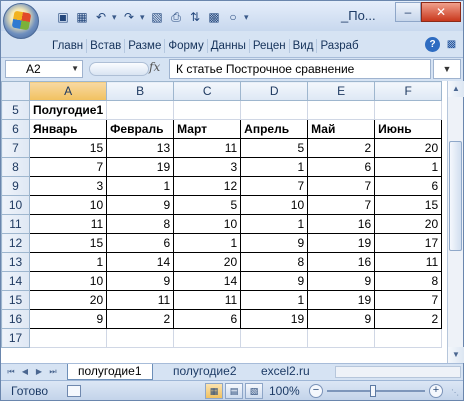  Describe the element at coordinates (447, 69) in the screenshot. I see `expand-formula-bar-icon: ▼` at that location.